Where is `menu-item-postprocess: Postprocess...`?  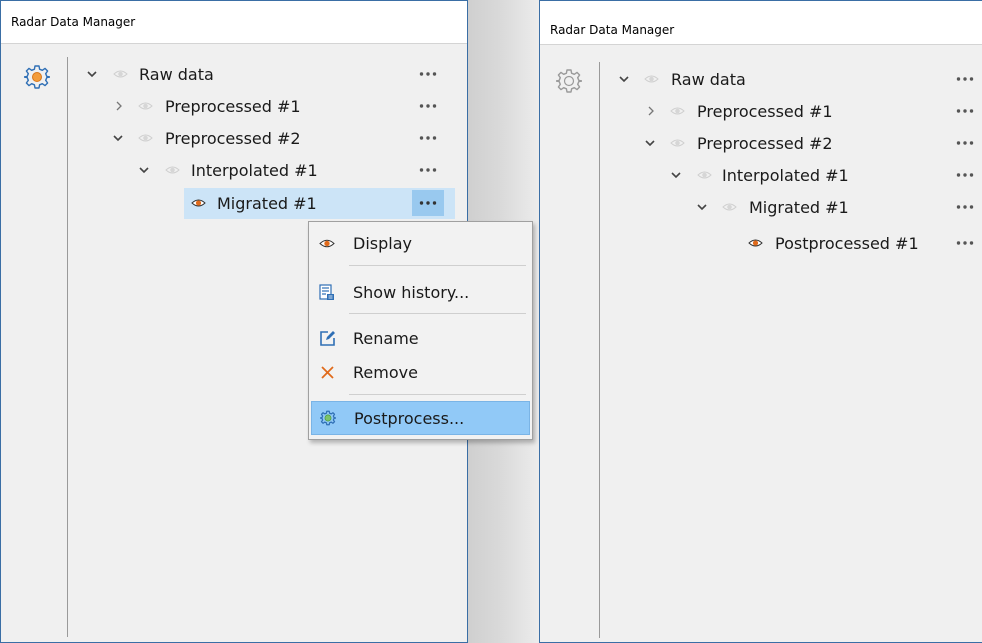
menu-item-postprocess: Postprocess... is located at coordinates (420, 418).